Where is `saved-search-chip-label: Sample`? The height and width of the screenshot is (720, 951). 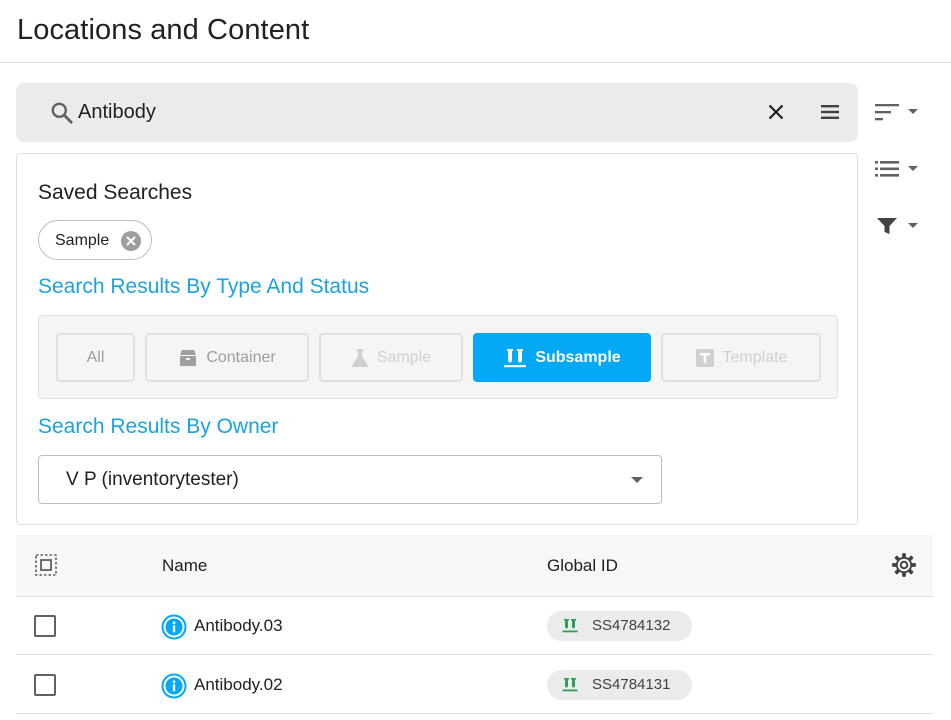
saved-search-chip-label: Sample is located at coordinates (82, 241).